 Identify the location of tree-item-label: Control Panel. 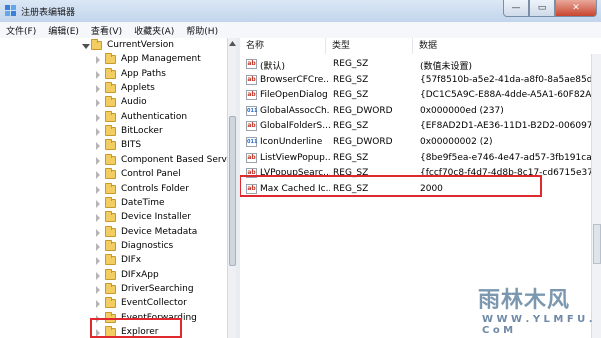
(151, 174).